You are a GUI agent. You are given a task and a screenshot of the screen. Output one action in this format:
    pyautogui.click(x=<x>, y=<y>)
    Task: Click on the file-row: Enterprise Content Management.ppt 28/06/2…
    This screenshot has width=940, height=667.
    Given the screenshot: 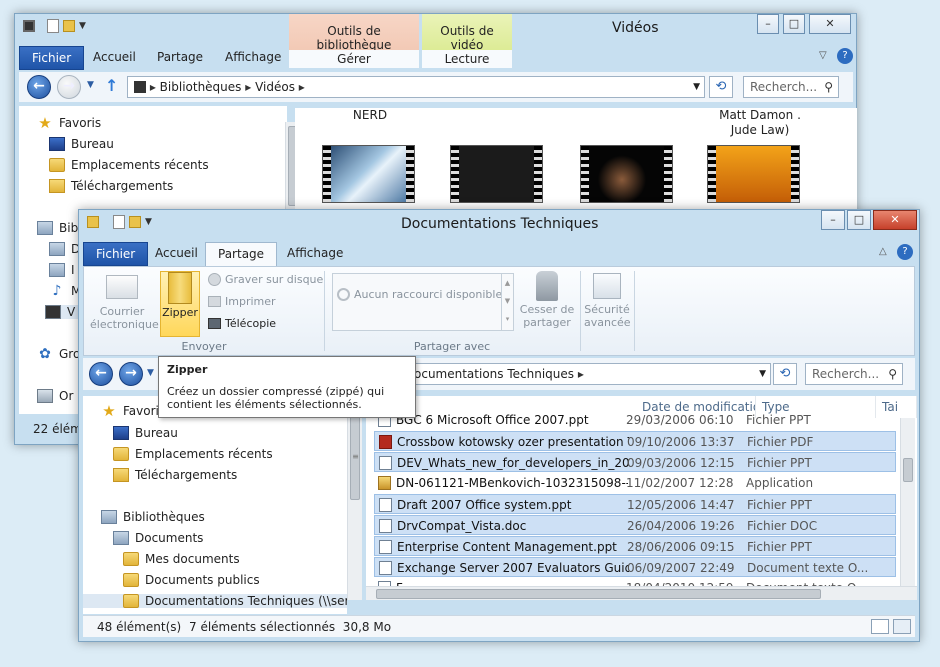 What is the action you would take?
    pyautogui.click(x=635, y=546)
    